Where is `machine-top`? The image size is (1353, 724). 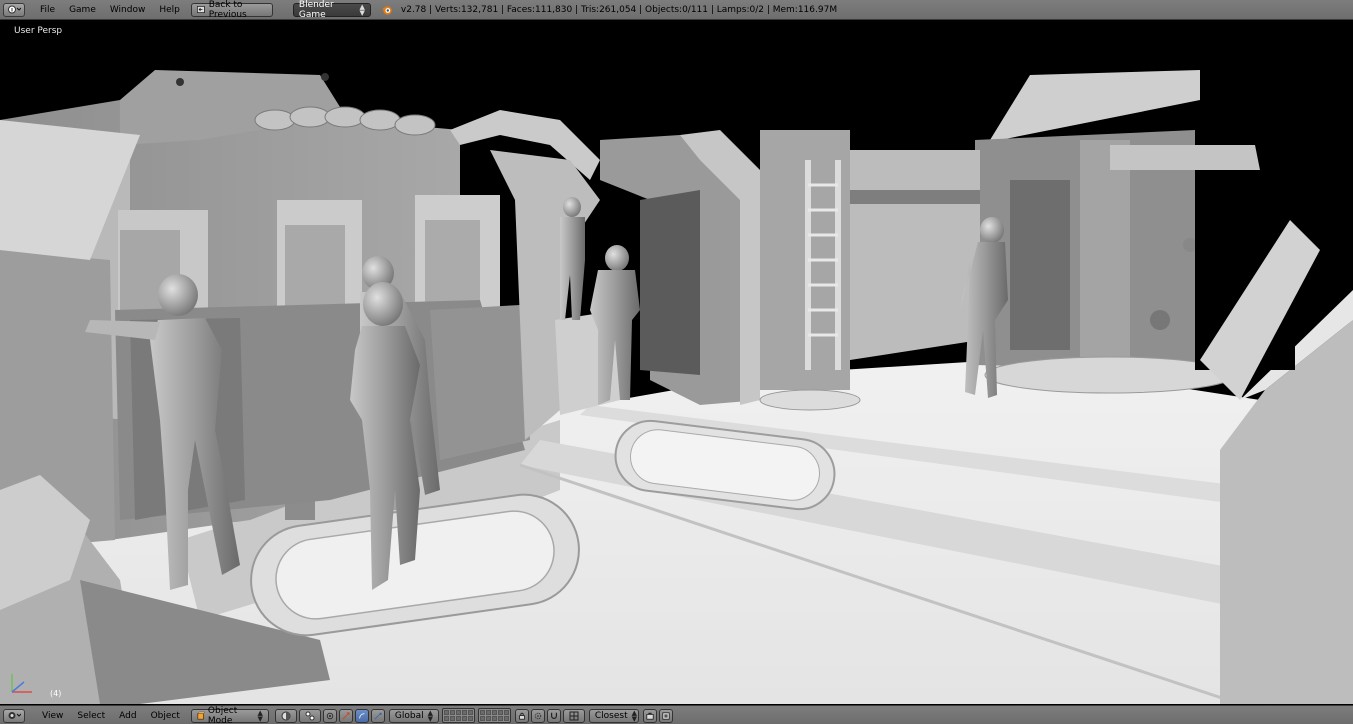 machine-top is located at coordinates (1095, 105).